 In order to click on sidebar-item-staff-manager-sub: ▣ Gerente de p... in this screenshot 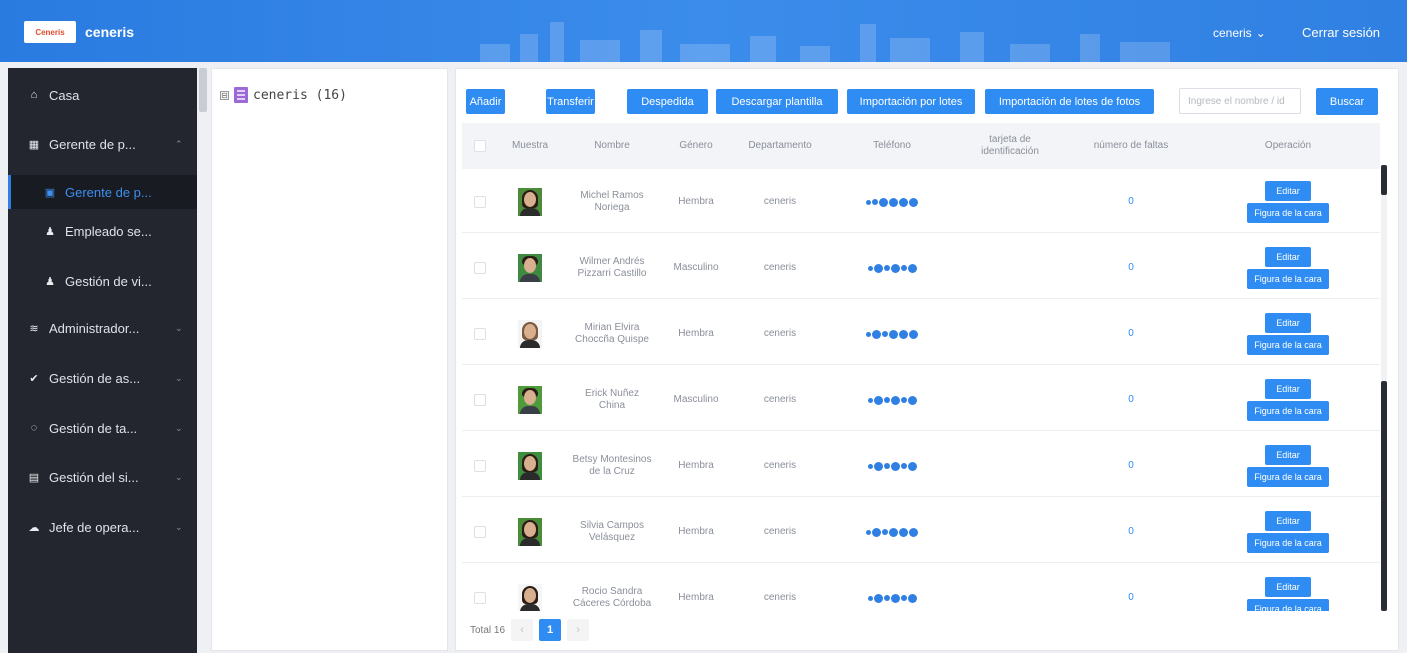, I will do `click(102, 192)`.